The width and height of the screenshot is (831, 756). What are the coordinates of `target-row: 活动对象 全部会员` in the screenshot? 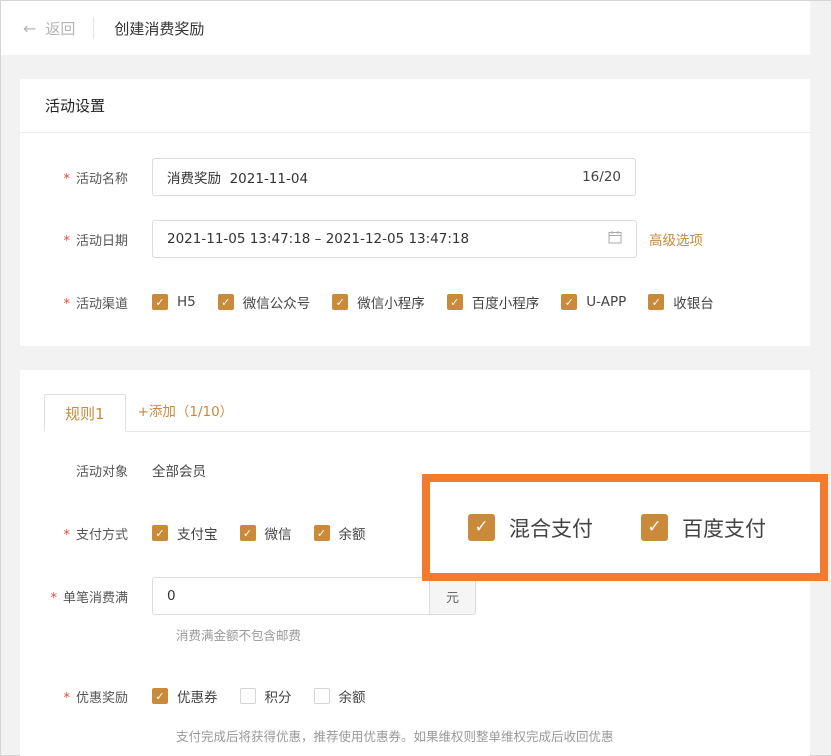 It's located at (113, 470).